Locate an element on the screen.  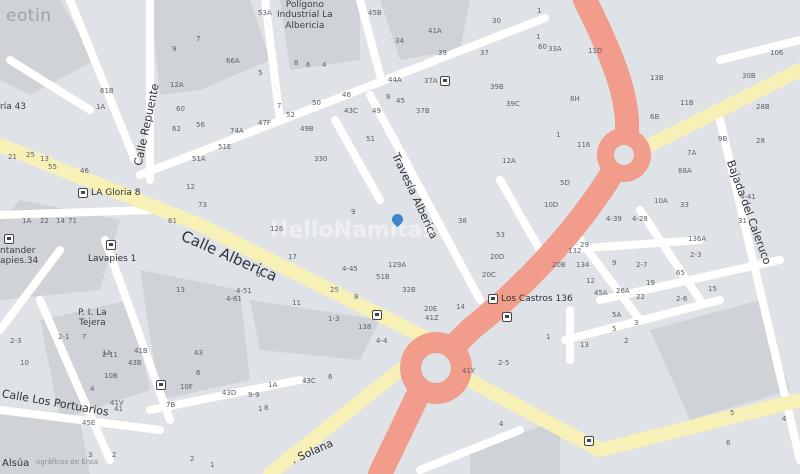
house-number: 19 is located at coordinates (650, 283).